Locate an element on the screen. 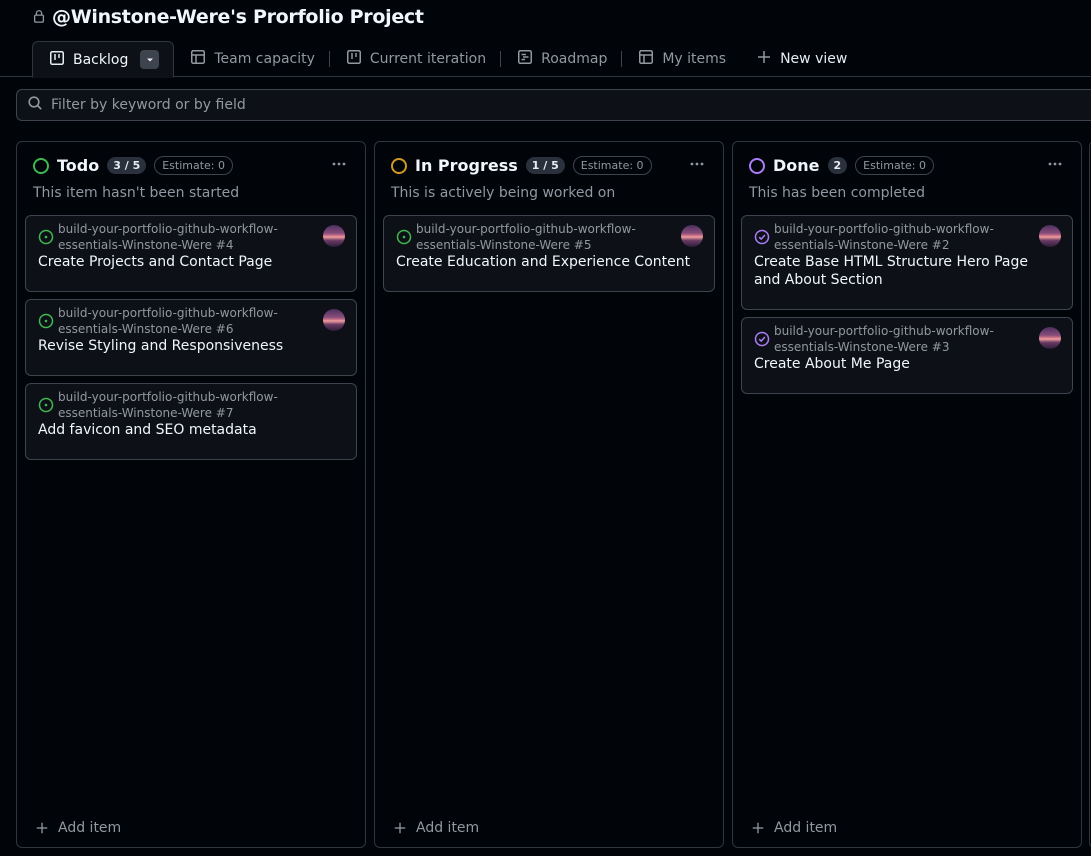  tab-label: Team capacity is located at coordinates (264, 59).